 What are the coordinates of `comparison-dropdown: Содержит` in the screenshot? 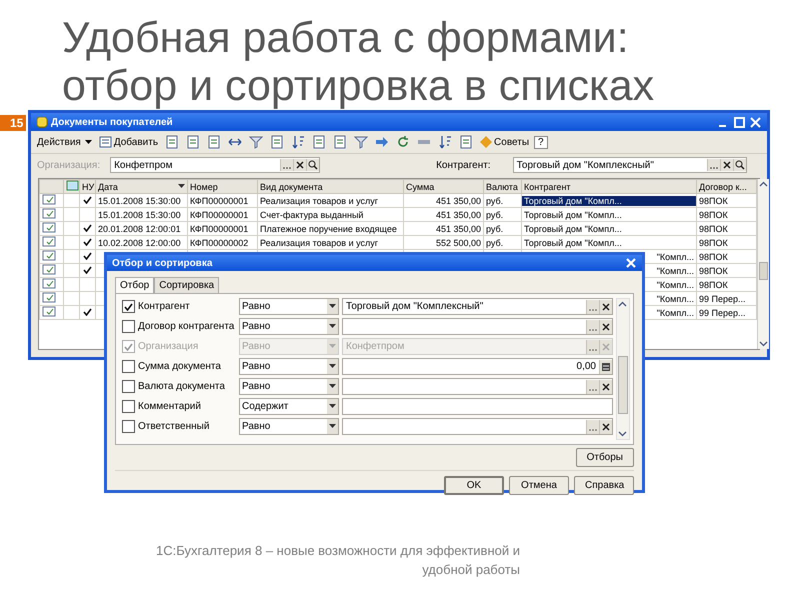 It's located at (289, 406).